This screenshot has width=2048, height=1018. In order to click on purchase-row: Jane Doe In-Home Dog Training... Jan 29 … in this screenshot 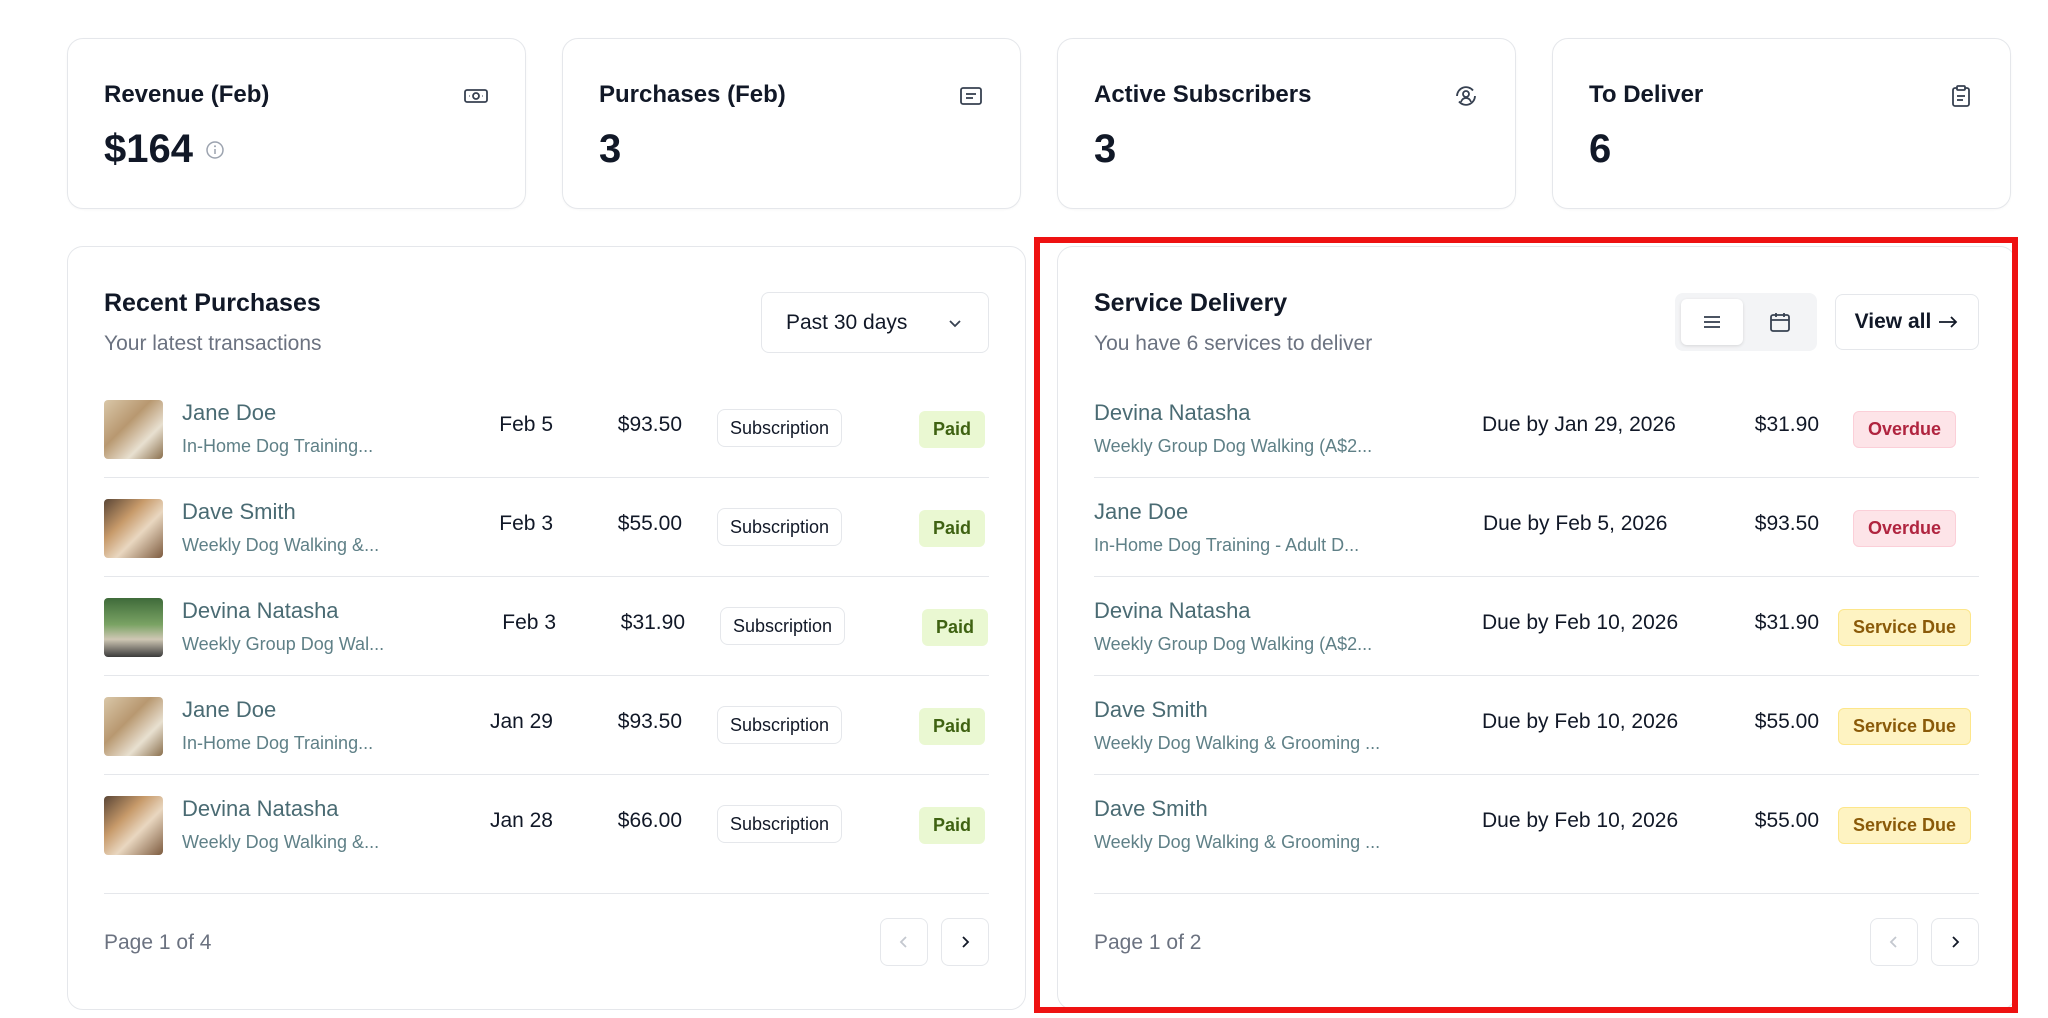, I will do `click(546, 726)`.